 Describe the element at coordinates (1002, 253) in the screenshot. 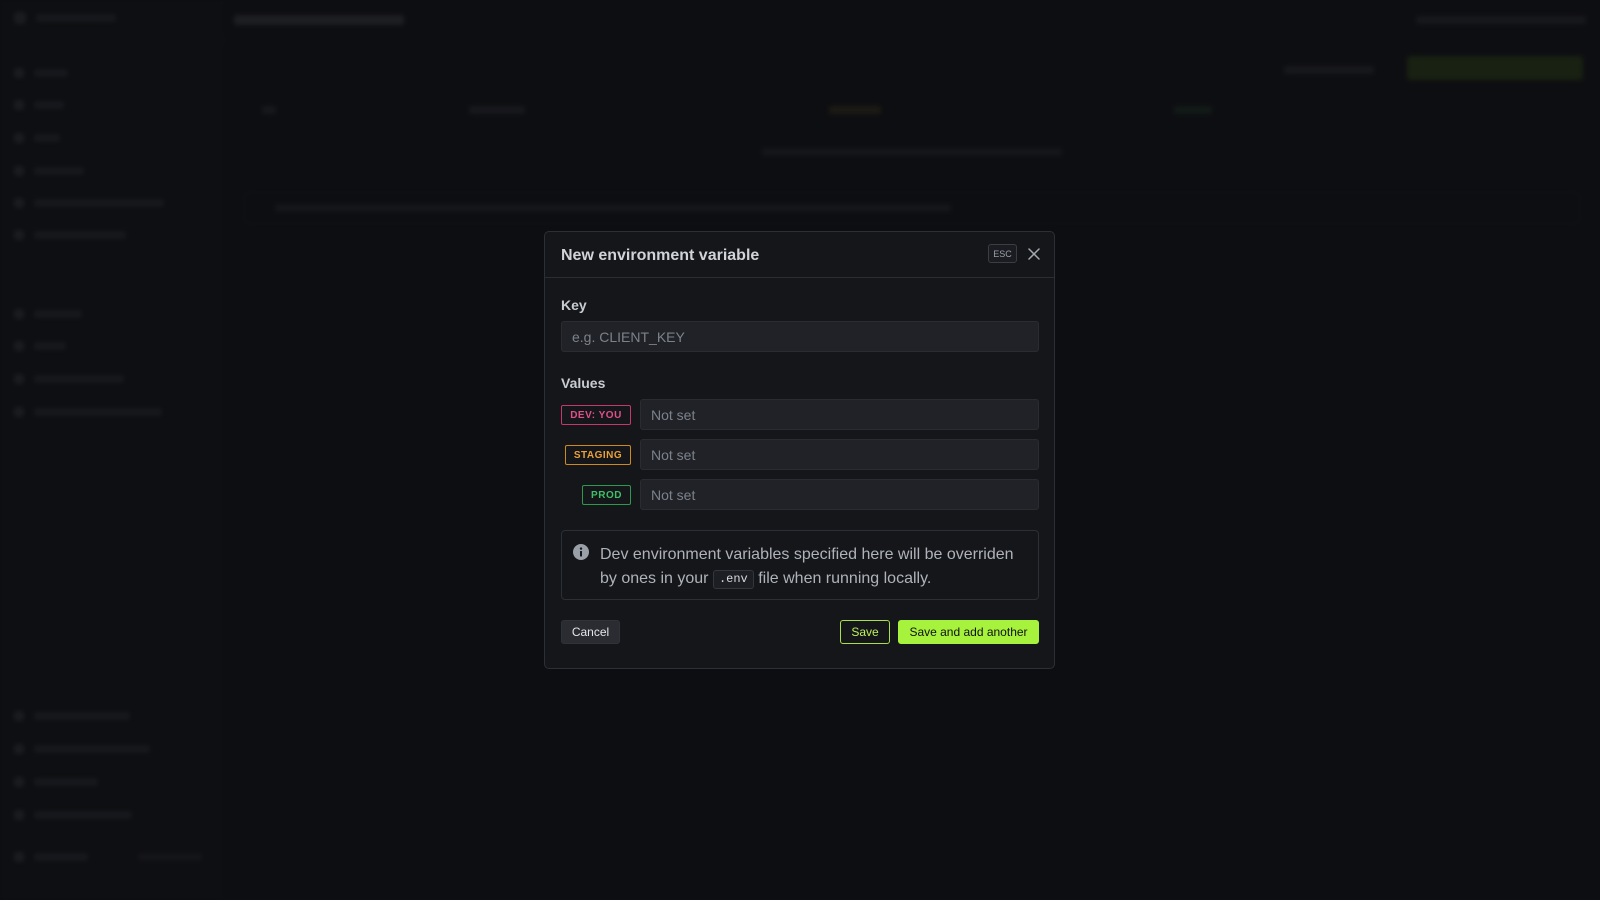

I see `esc-key-hint: ESC` at that location.